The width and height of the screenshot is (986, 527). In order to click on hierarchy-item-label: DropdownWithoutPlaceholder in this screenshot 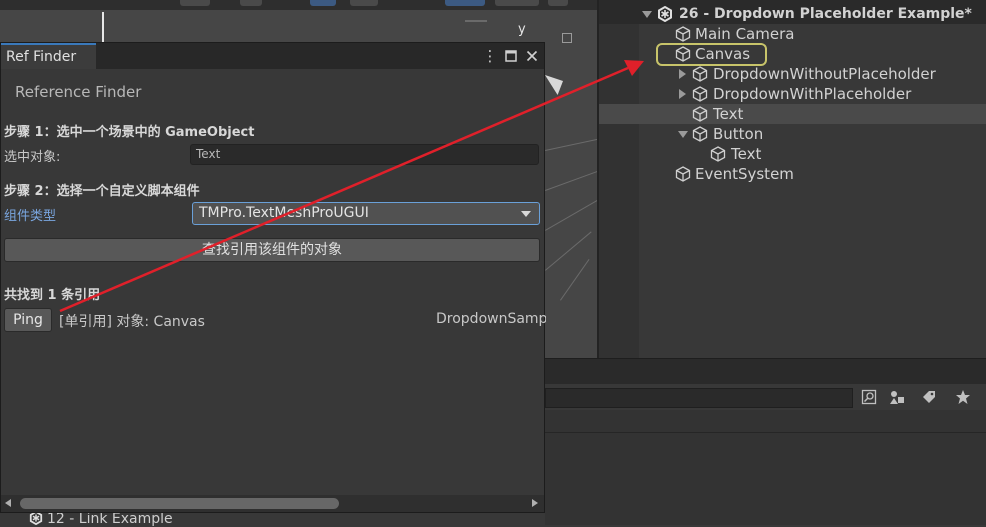, I will do `click(824, 74)`.